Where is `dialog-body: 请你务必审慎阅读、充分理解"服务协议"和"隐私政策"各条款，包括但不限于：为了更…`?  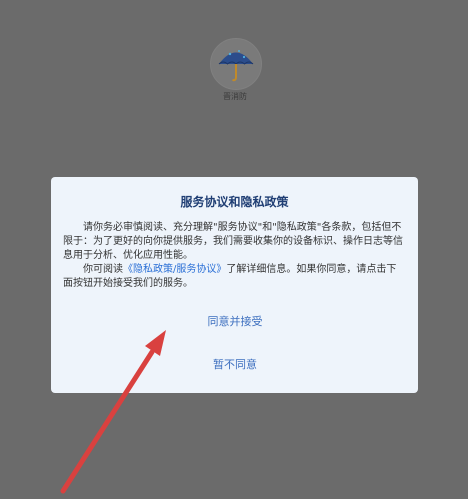 dialog-body: 请你务必审慎阅读、充分理解"服务协议"和"隐私政策"各条款，包括但不限于：为了更… is located at coordinates (234, 256).